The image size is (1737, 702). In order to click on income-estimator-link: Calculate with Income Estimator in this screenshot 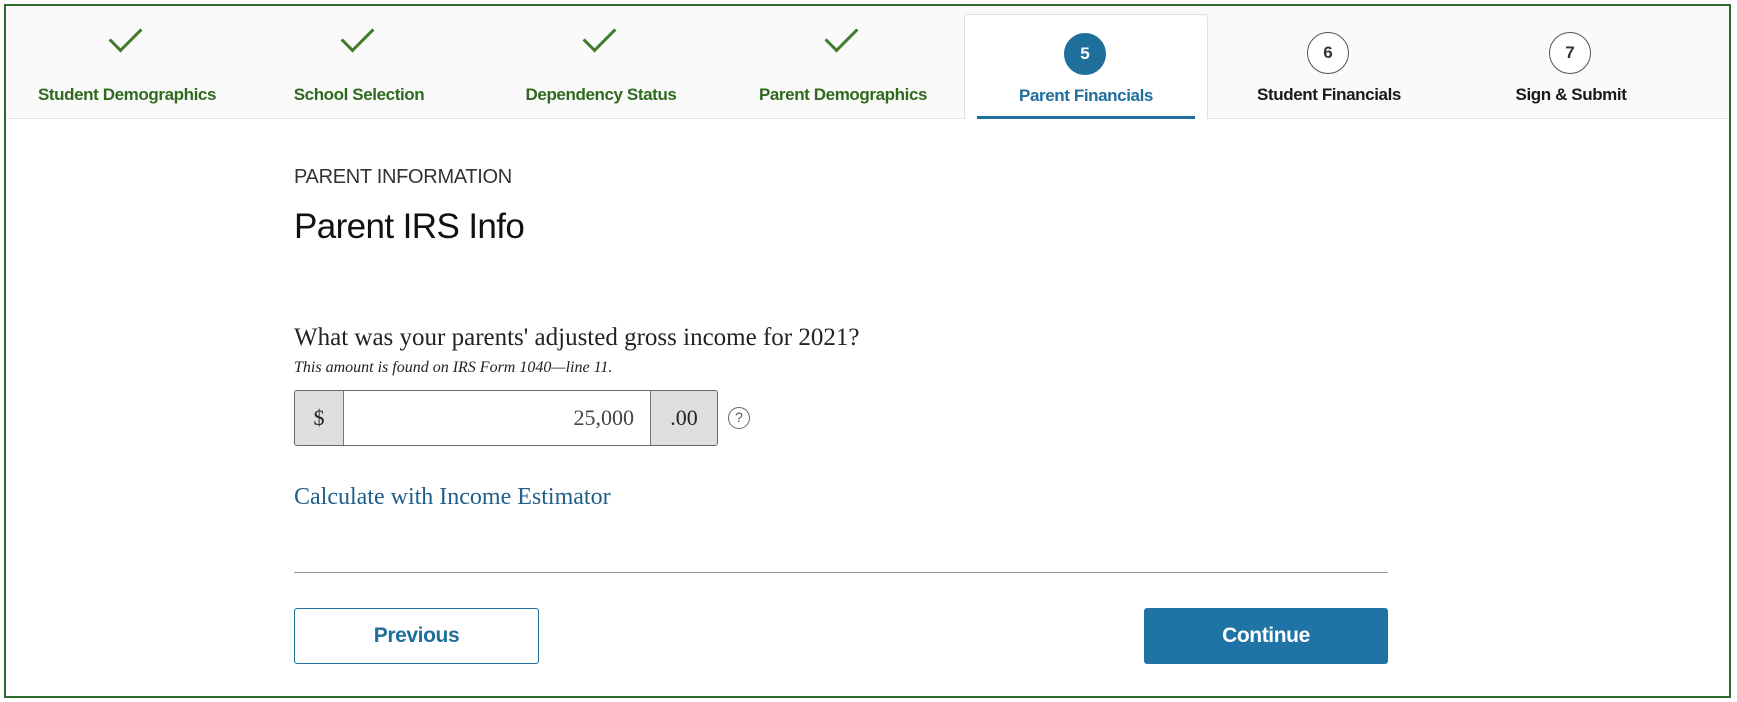, I will do `click(452, 497)`.